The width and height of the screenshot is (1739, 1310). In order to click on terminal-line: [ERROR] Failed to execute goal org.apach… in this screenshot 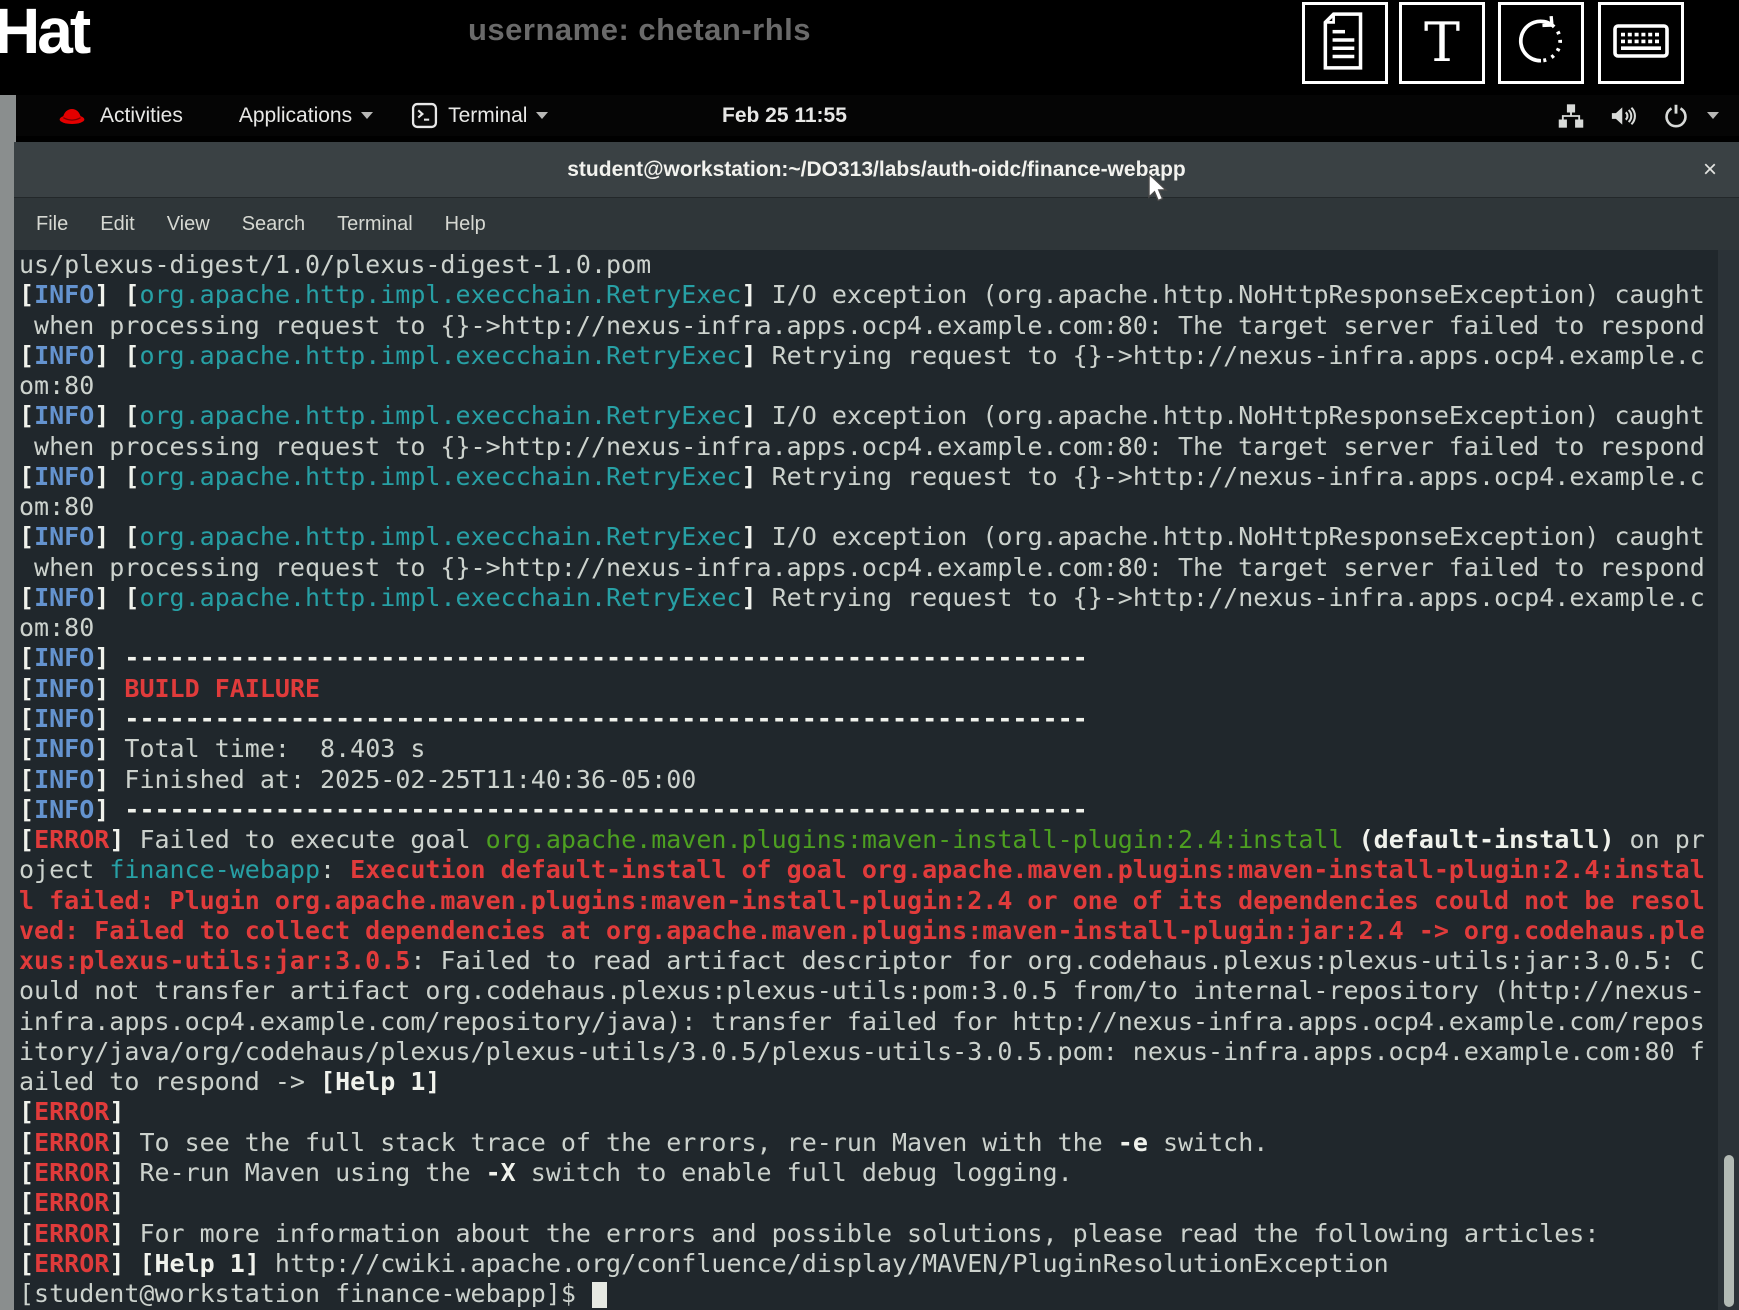, I will do `click(862, 840)`.